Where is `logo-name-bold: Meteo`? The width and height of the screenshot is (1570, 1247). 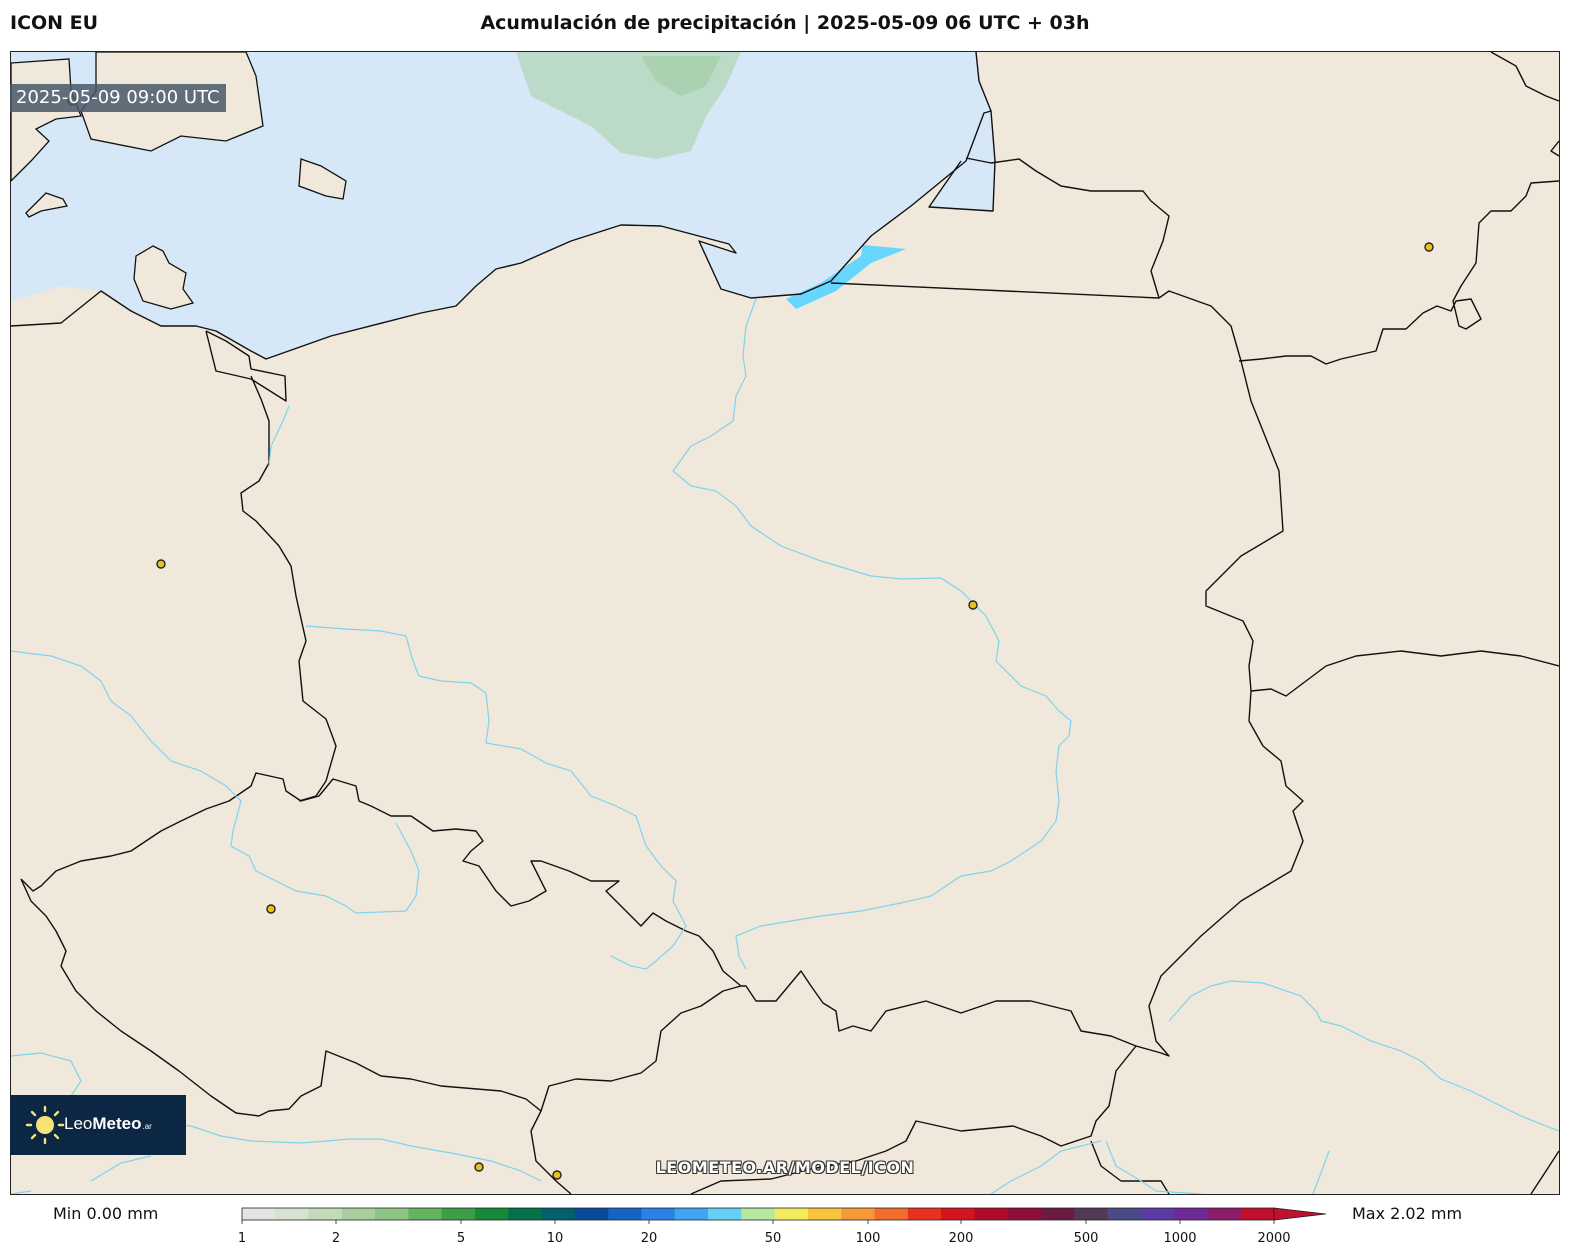 logo-name-bold: Meteo is located at coordinates (117, 1123).